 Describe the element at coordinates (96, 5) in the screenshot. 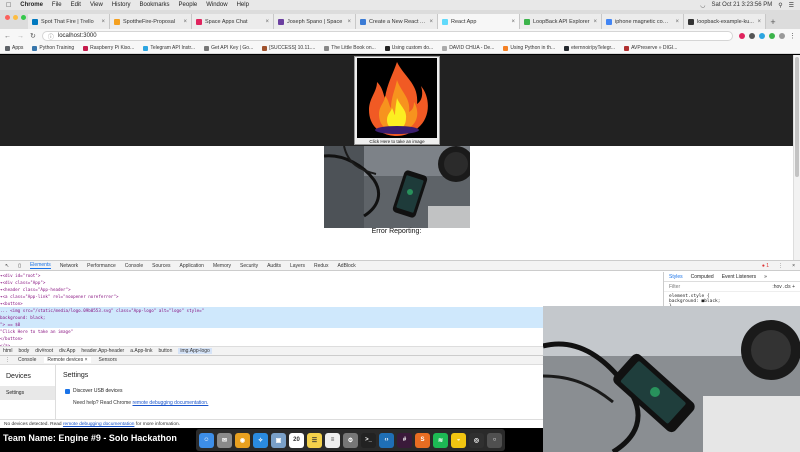

I see `menu-view: View` at that location.